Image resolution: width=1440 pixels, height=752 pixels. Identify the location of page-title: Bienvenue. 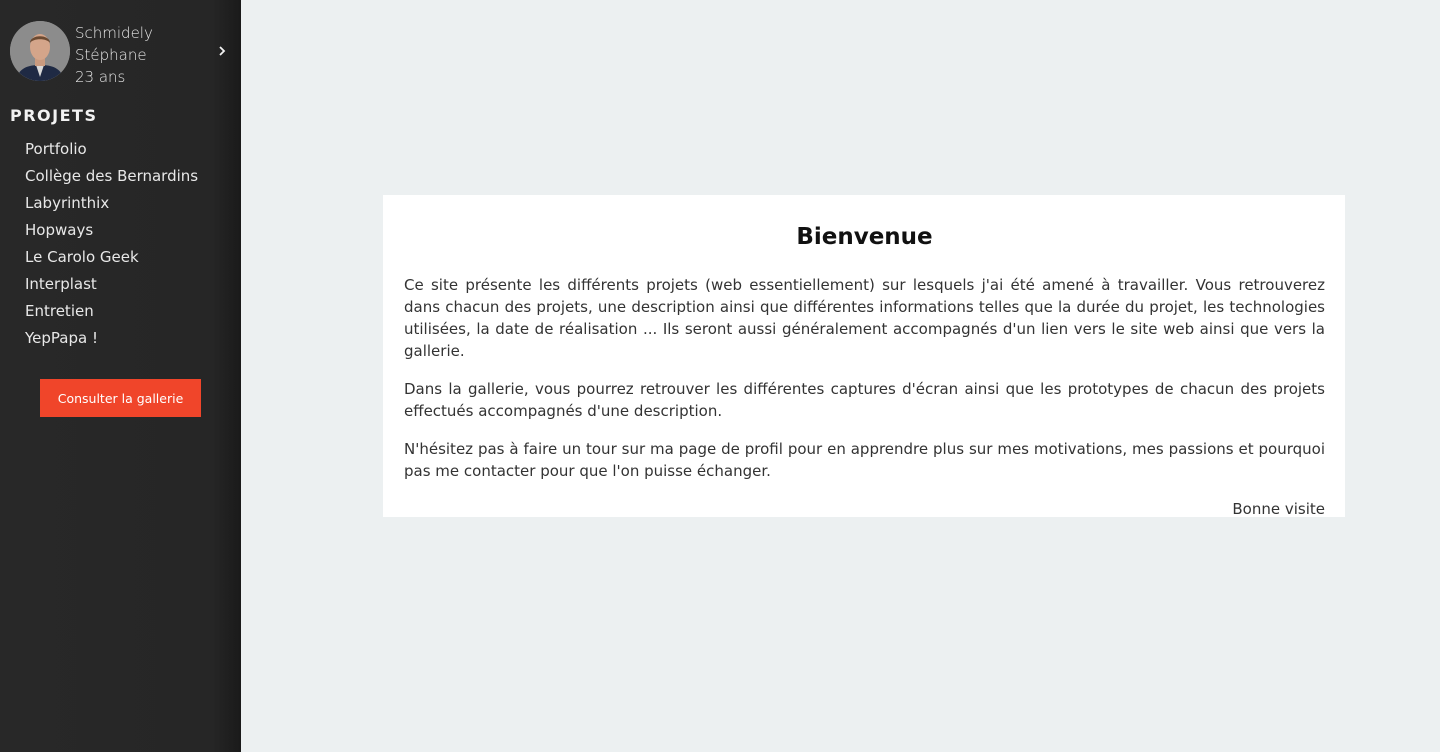
(864, 237).